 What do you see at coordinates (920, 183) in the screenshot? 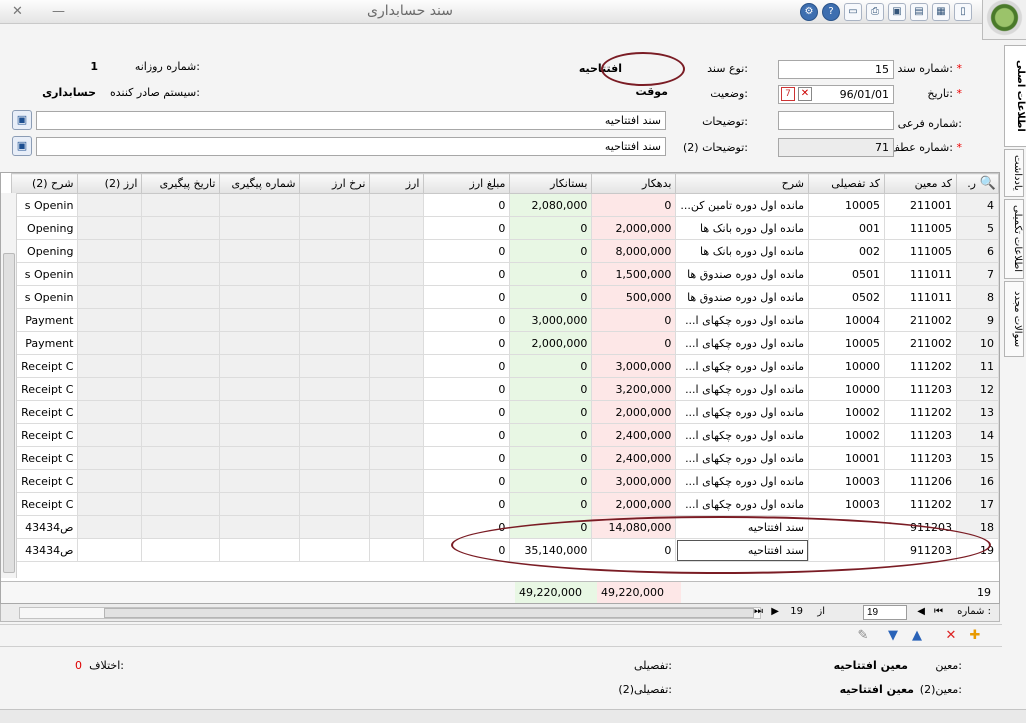
I see `column-header-moein-code: کد معین` at bounding box center [920, 183].